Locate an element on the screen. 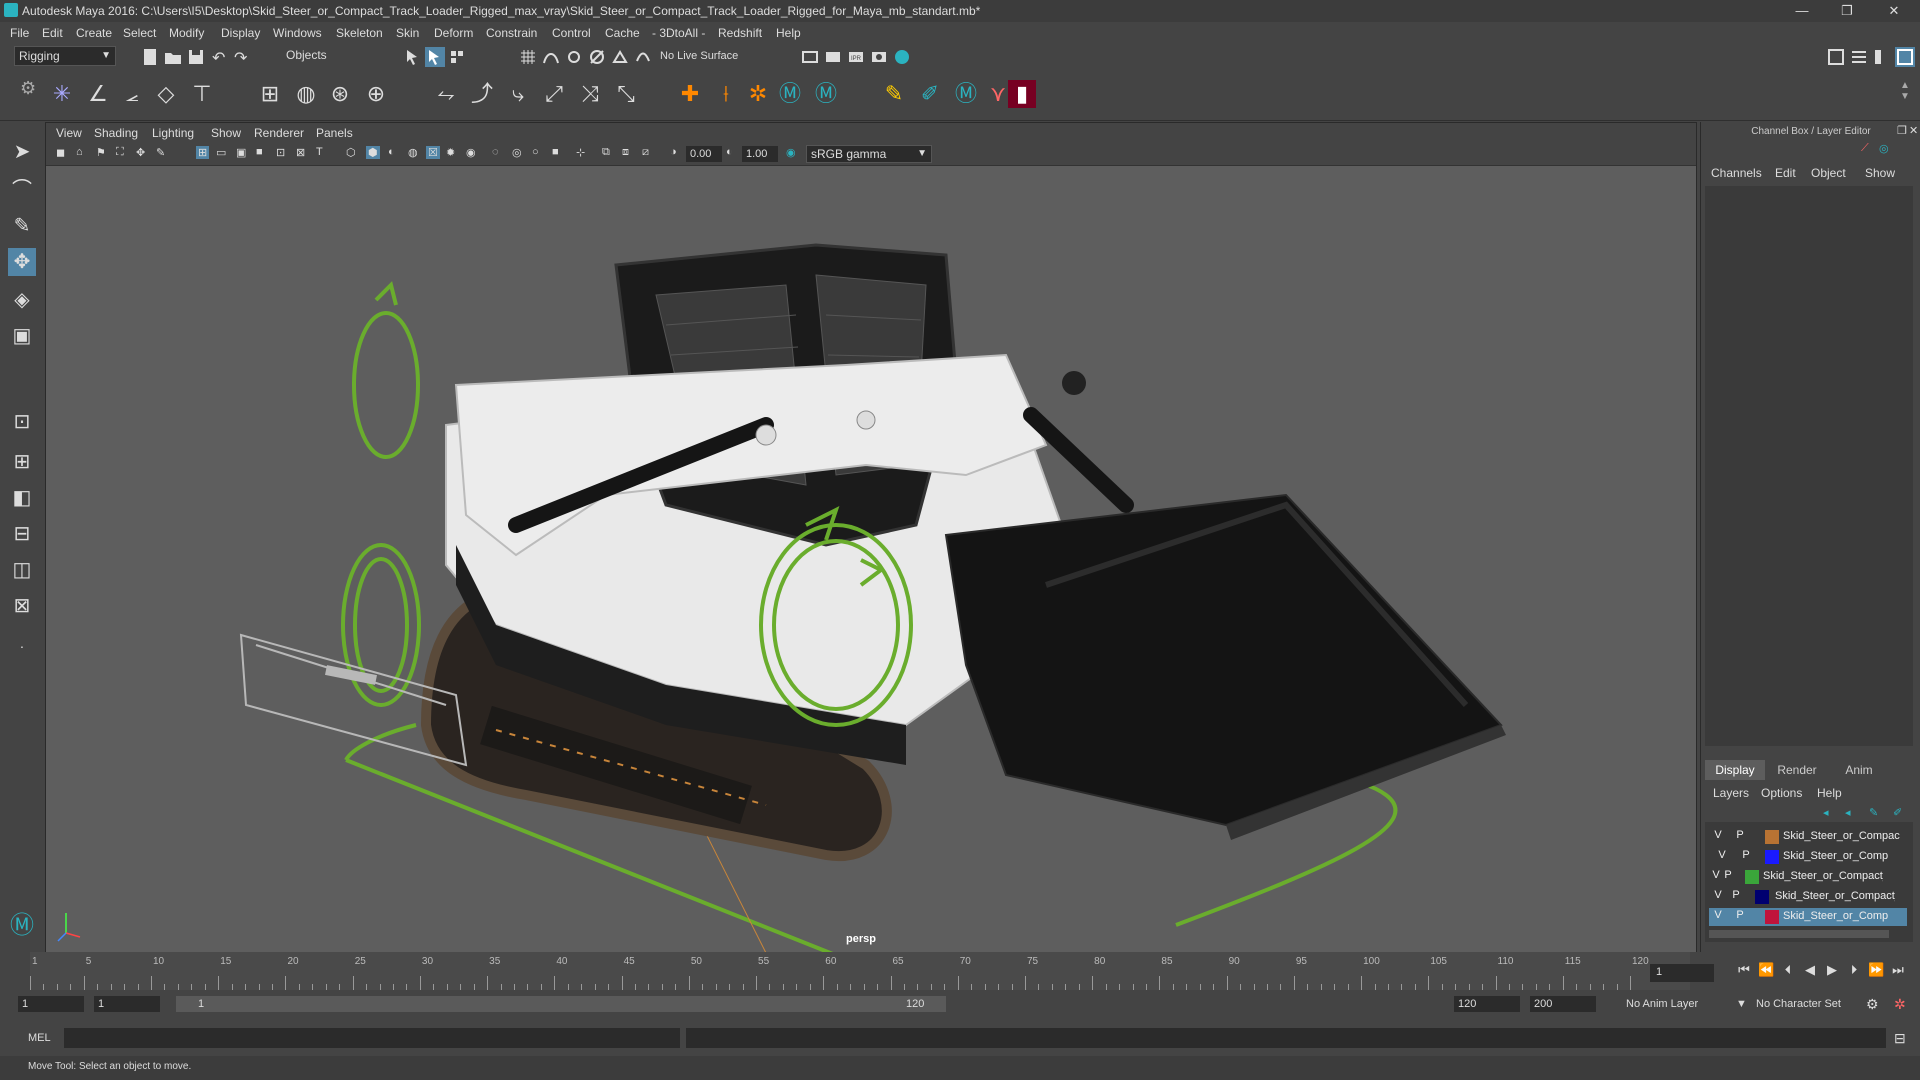  float-panel-icon: ❐ is located at coordinates (1902, 130).